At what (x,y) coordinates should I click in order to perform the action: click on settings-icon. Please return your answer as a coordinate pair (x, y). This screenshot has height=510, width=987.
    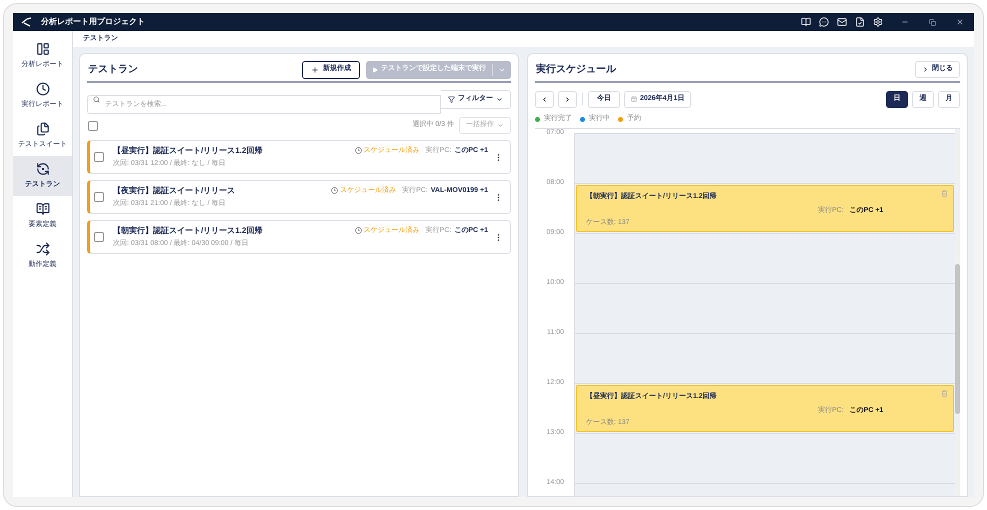
    Looking at the image, I should click on (878, 22).